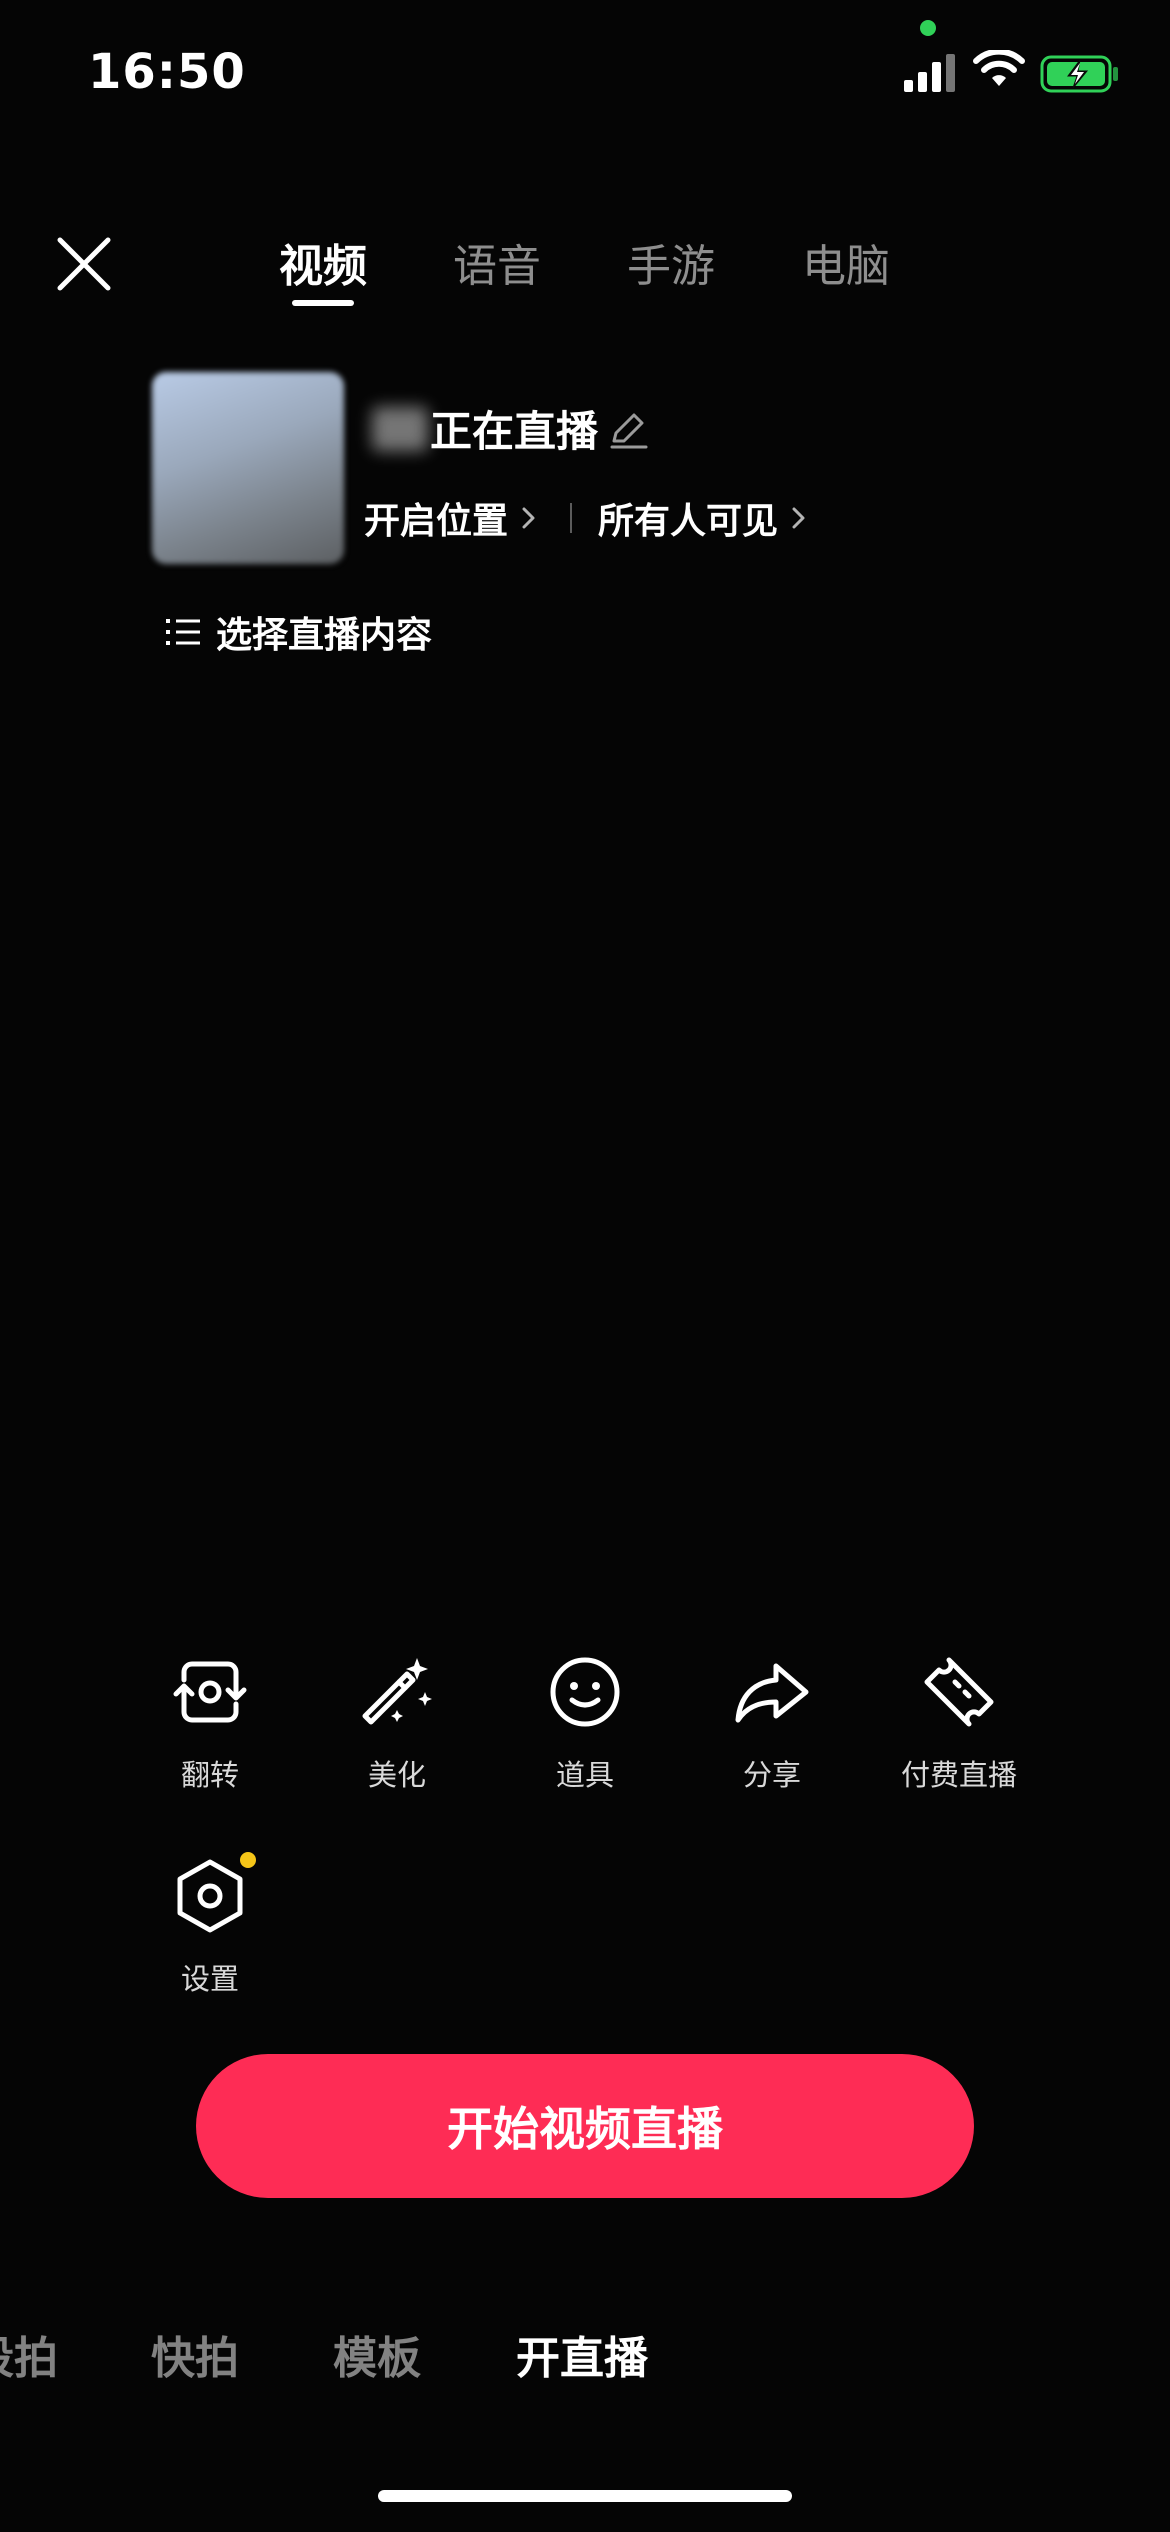 Image resolution: width=1170 pixels, height=2532 pixels. I want to click on tool-label: 美化, so click(396, 1775).